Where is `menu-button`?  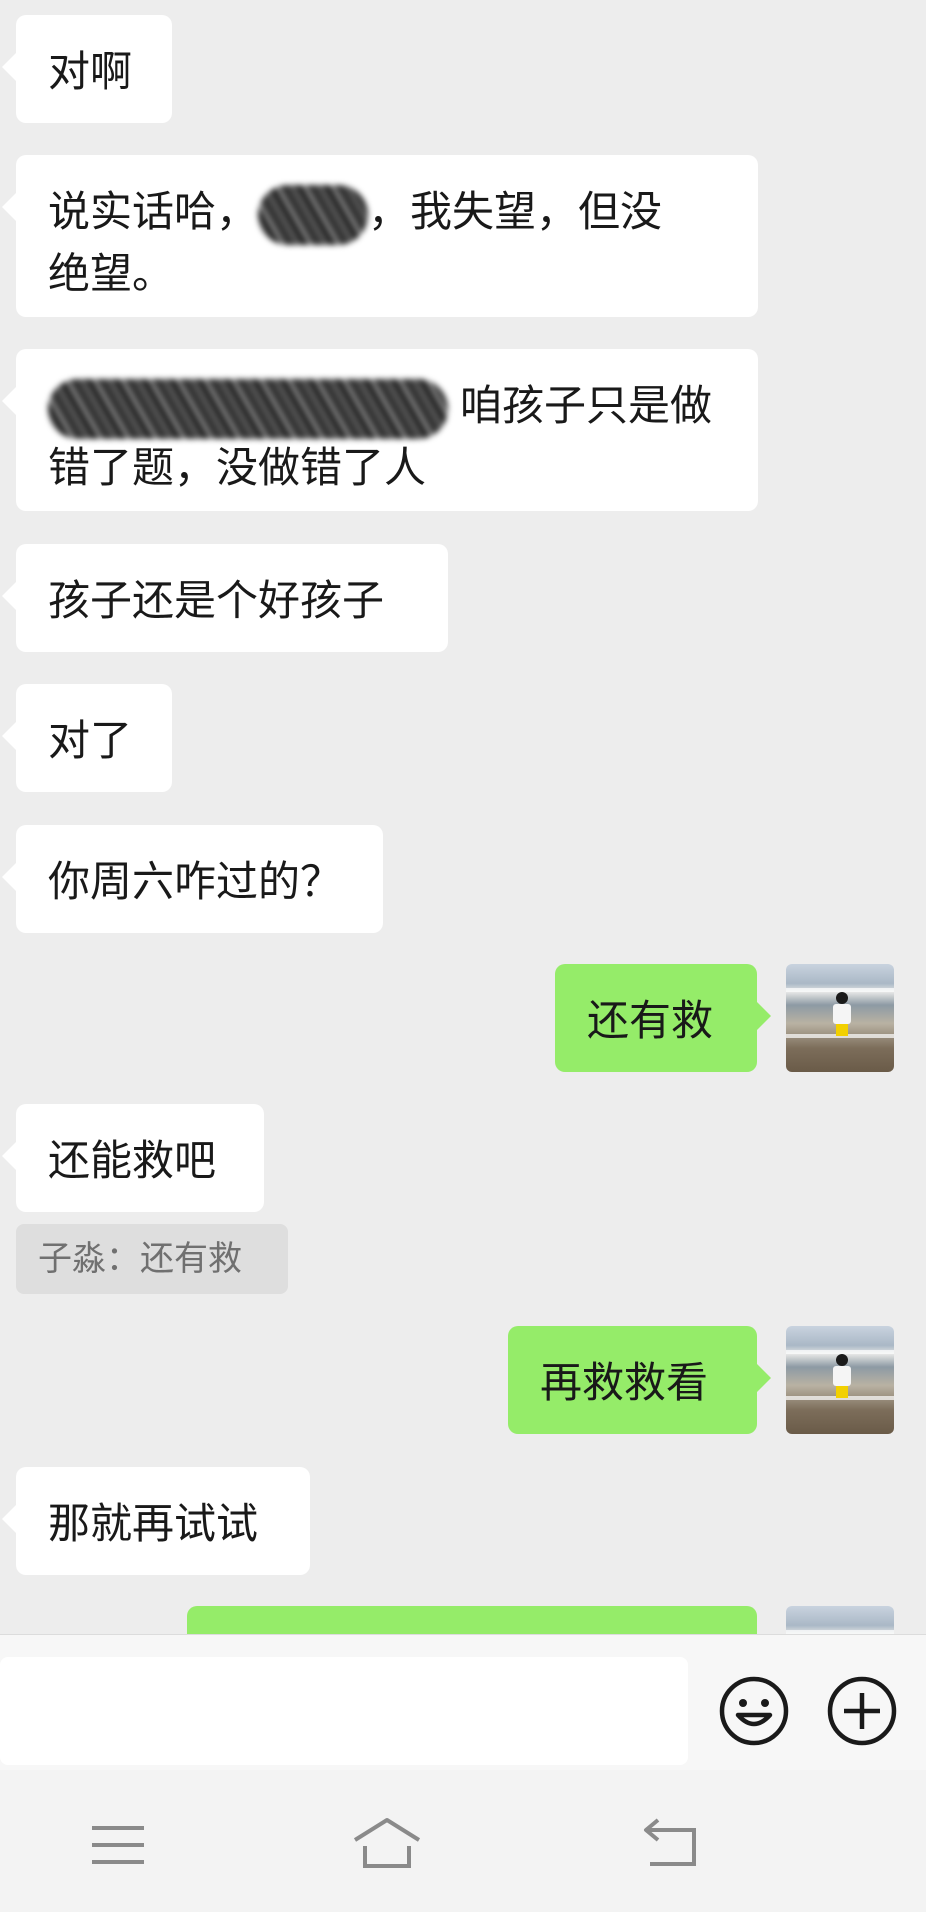
menu-button is located at coordinates (118, 1845).